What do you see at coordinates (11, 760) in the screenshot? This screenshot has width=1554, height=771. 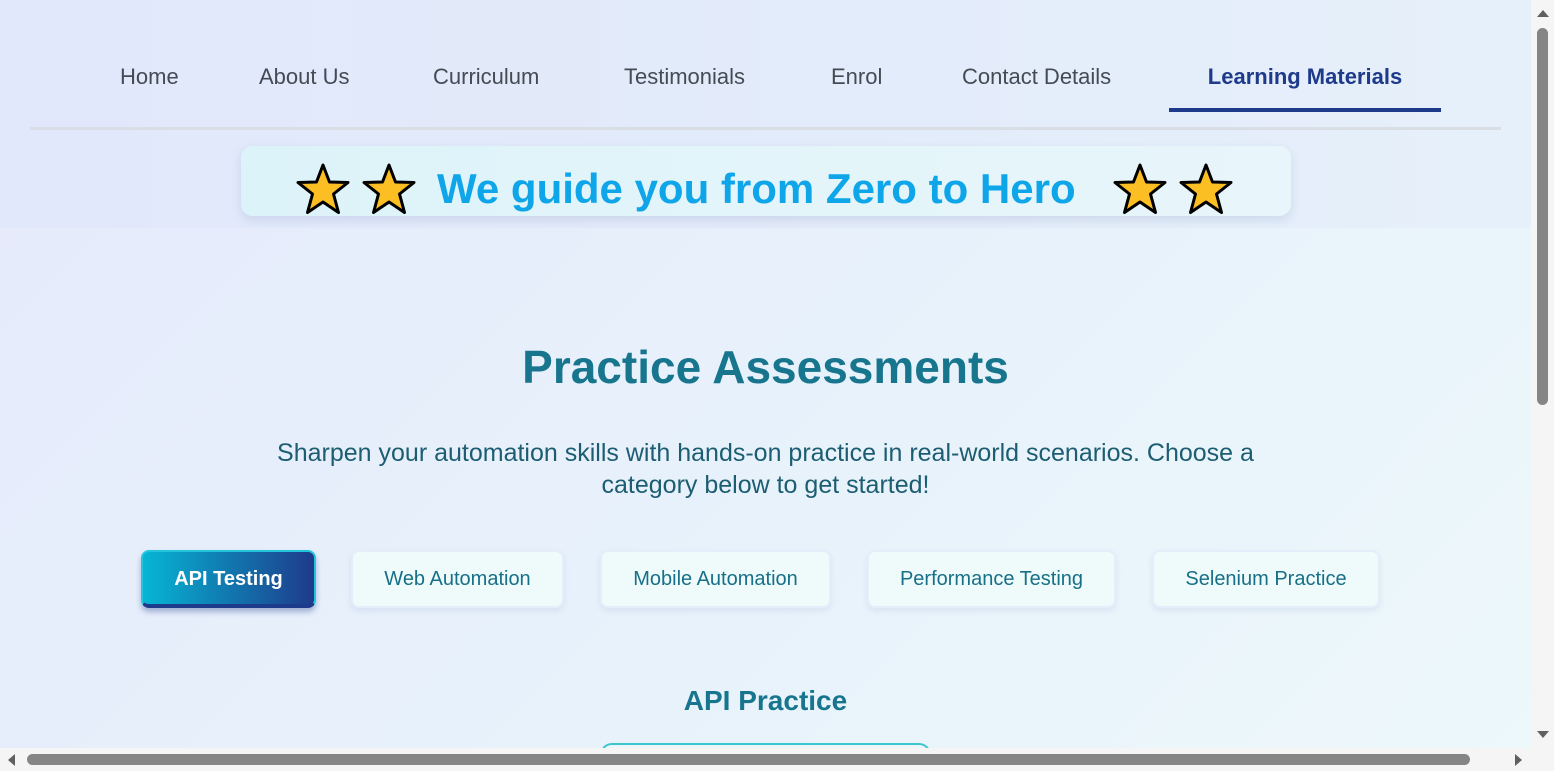 I see `scroll-left-arrow-icon` at bounding box center [11, 760].